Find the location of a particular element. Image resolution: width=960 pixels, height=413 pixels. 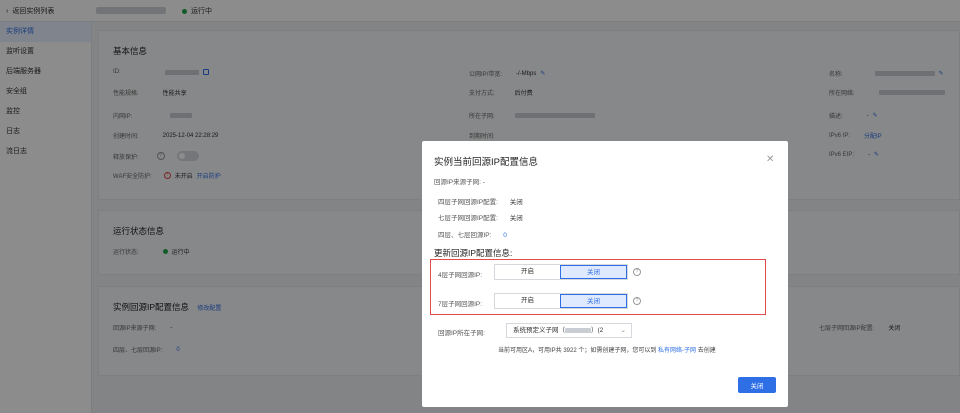

row7-label: 7层子网回源IP: is located at coordinates (460, 304).